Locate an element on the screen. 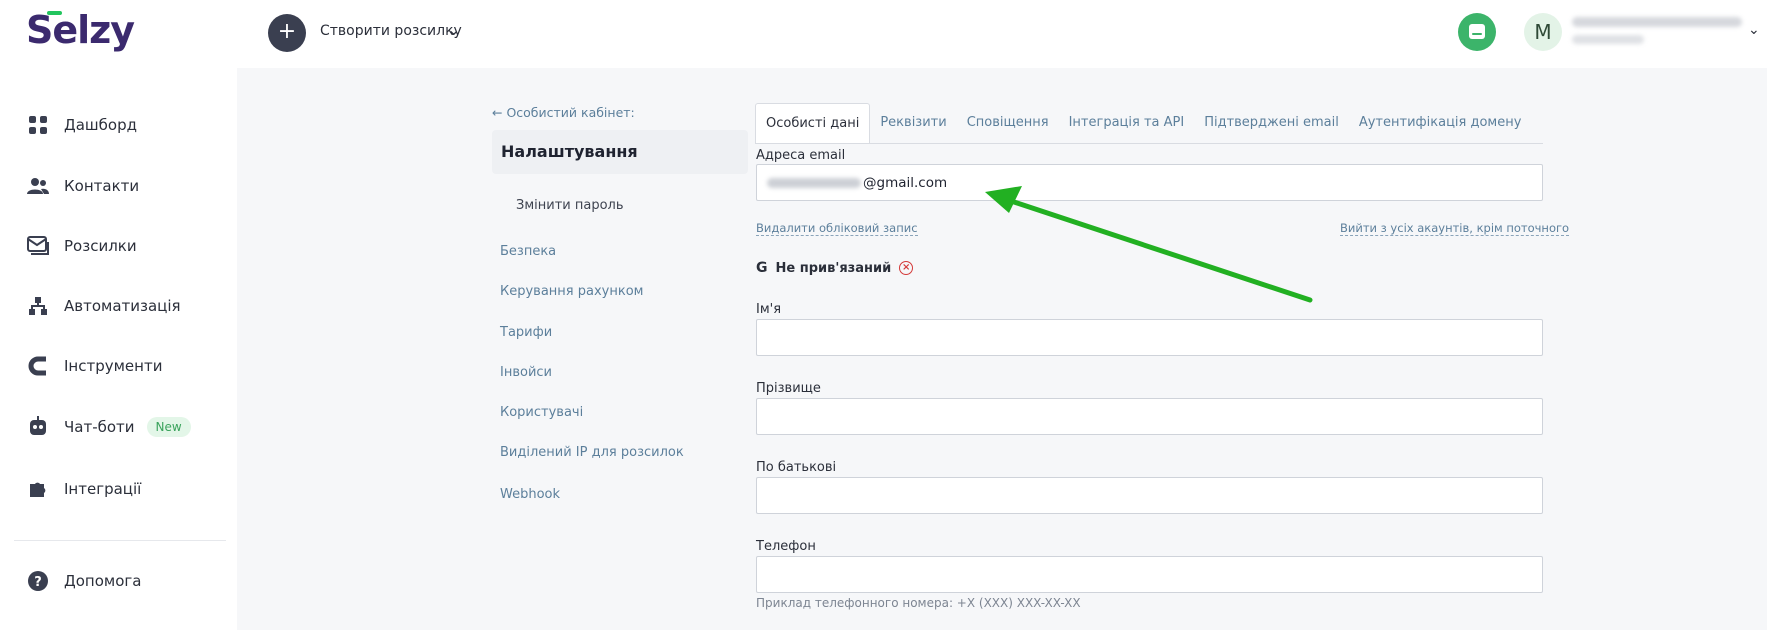 The height and width of the screenshot is (630, 1767). tab-confirmed-emails: Підтверджені email is located at coordinates (1271, 123).